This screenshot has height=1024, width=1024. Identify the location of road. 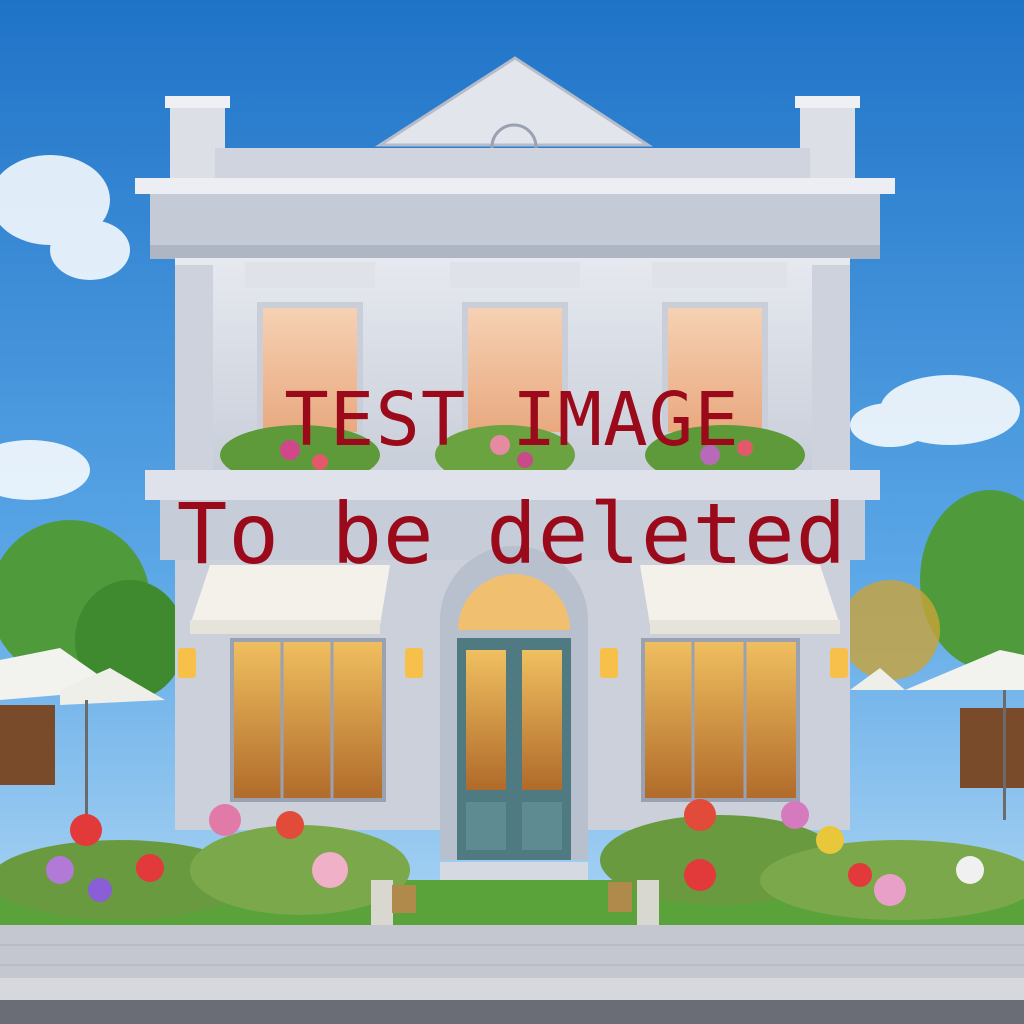
(512, 1012).